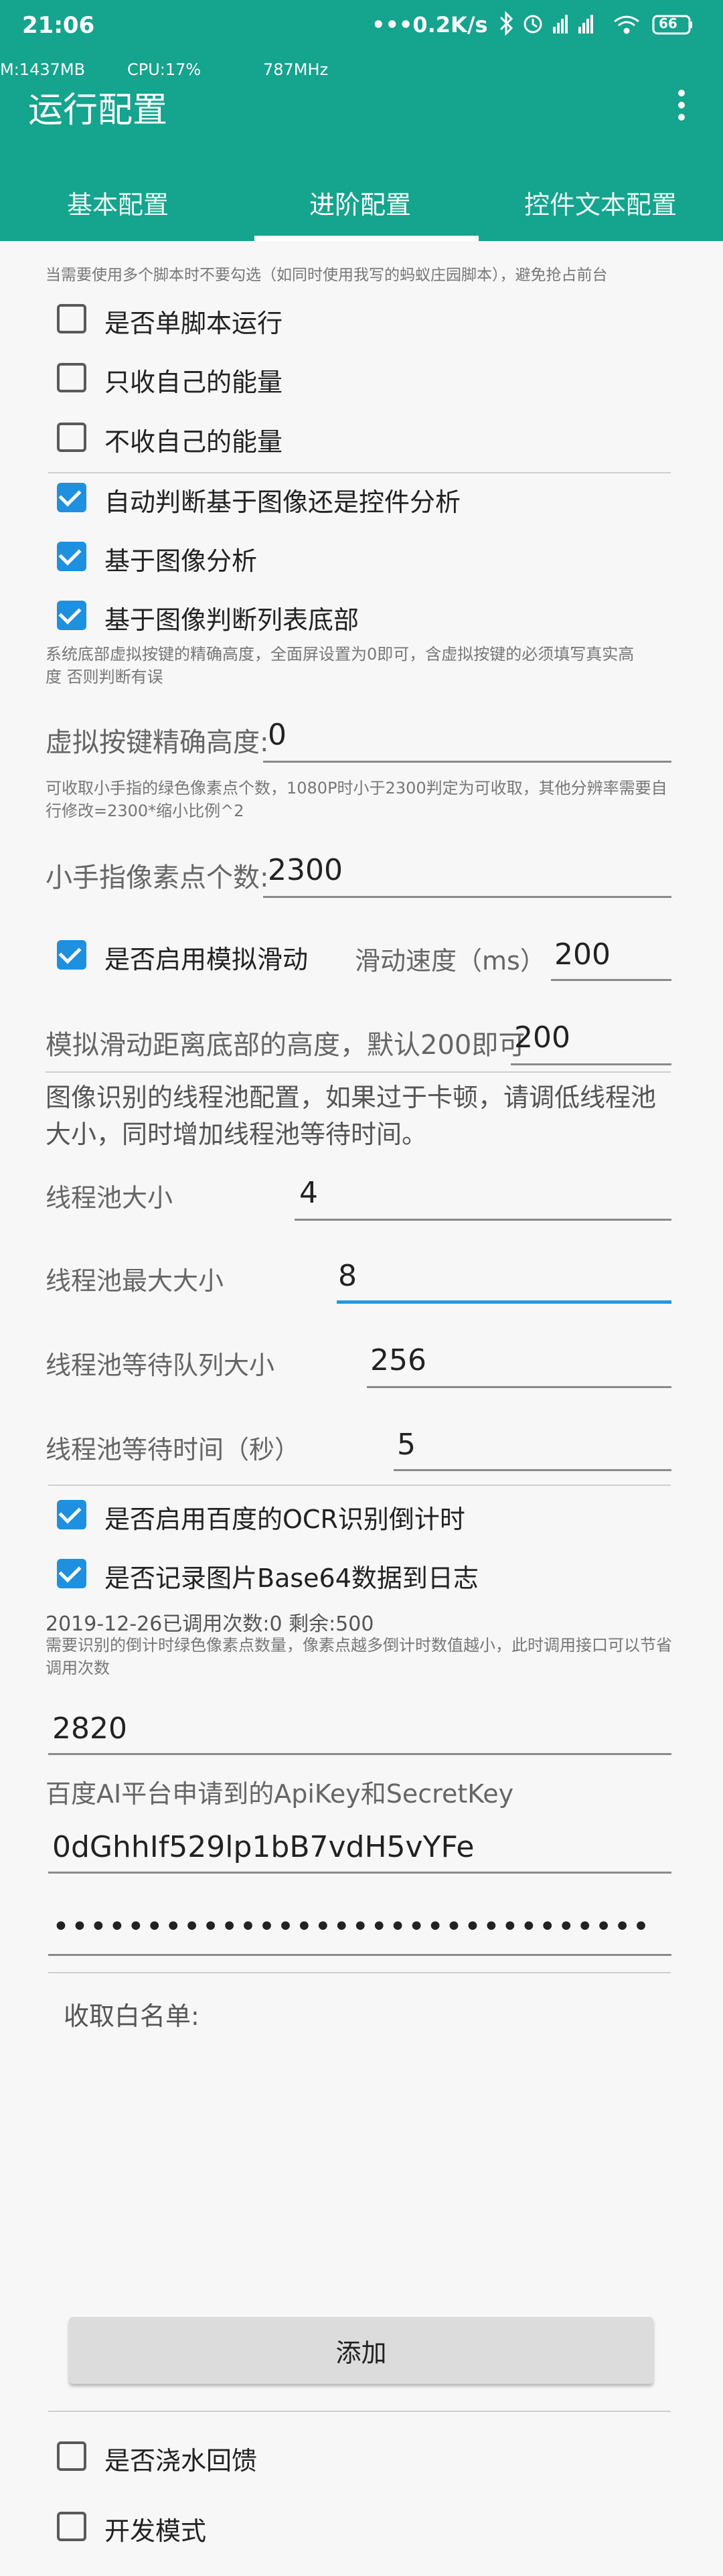 This screenshot has height=2576, width=723. Describe the element at coordinates (611, 980) in the screenshot. I see `slide-speed-underline` at that location.